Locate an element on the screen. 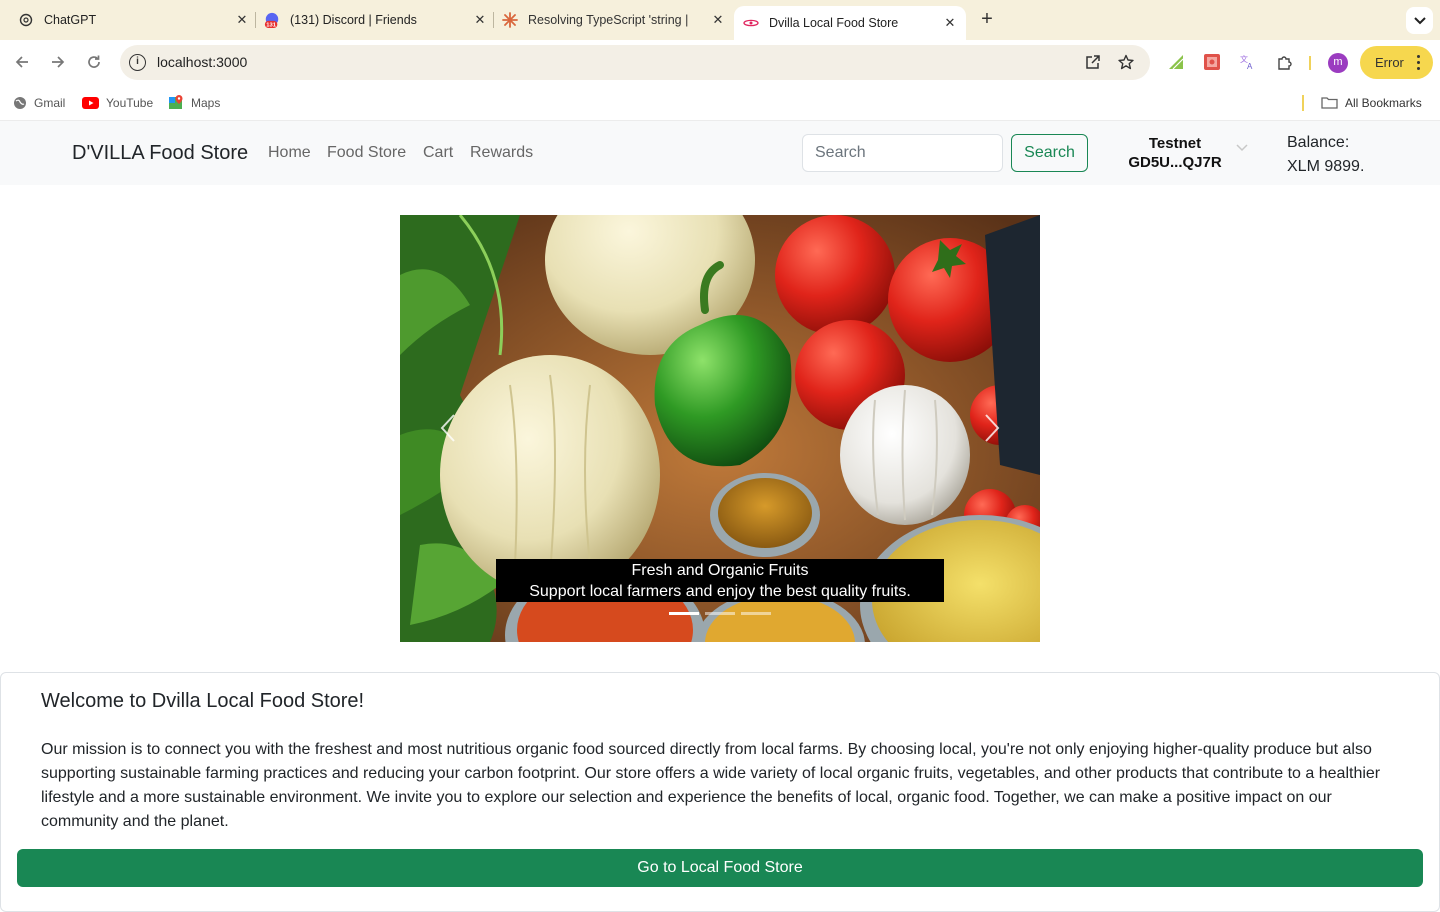  bookmark-label: Gmail is located at coordinates (50, 102).